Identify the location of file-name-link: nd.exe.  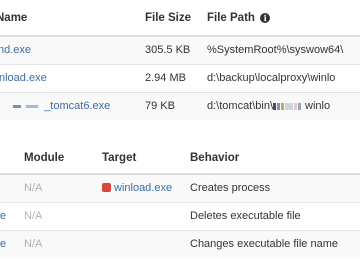
(15, 50).